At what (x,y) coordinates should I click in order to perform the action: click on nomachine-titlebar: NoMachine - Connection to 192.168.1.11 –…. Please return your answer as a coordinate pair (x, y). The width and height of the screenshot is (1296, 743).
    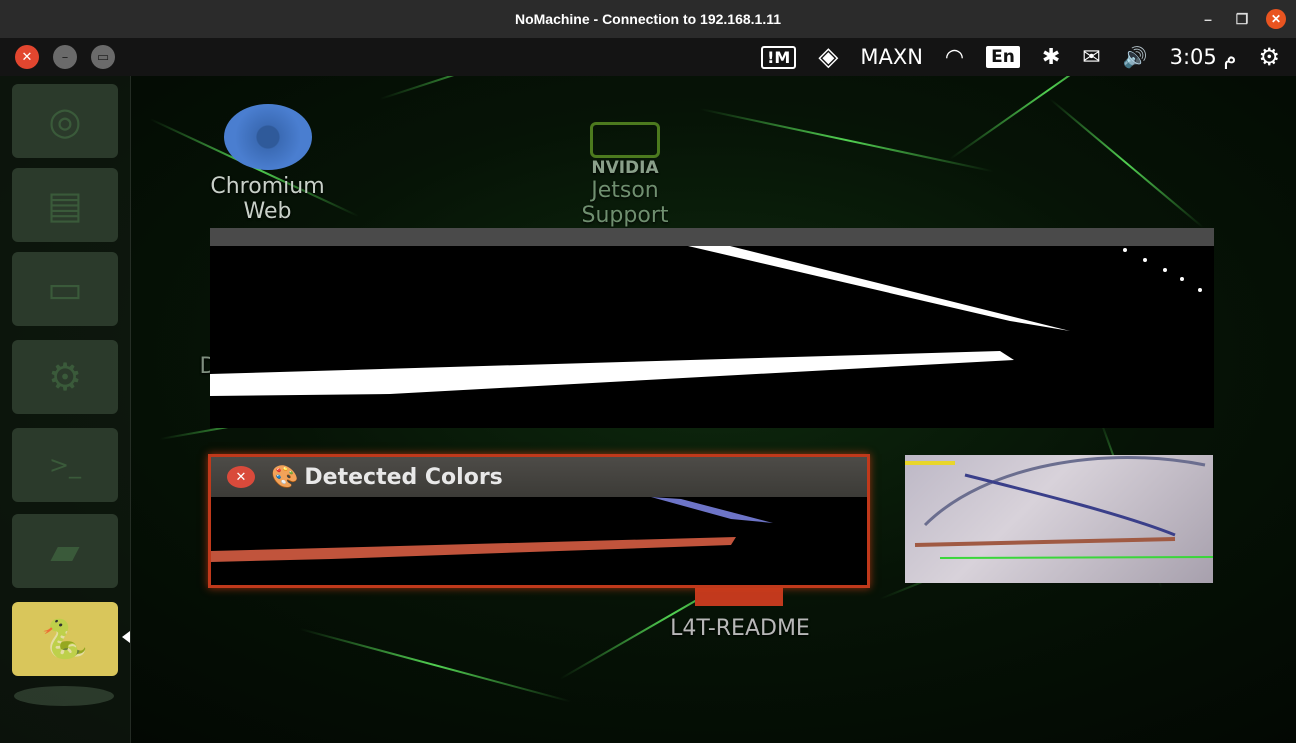
    Looking at the image, I should click on (648, 19).